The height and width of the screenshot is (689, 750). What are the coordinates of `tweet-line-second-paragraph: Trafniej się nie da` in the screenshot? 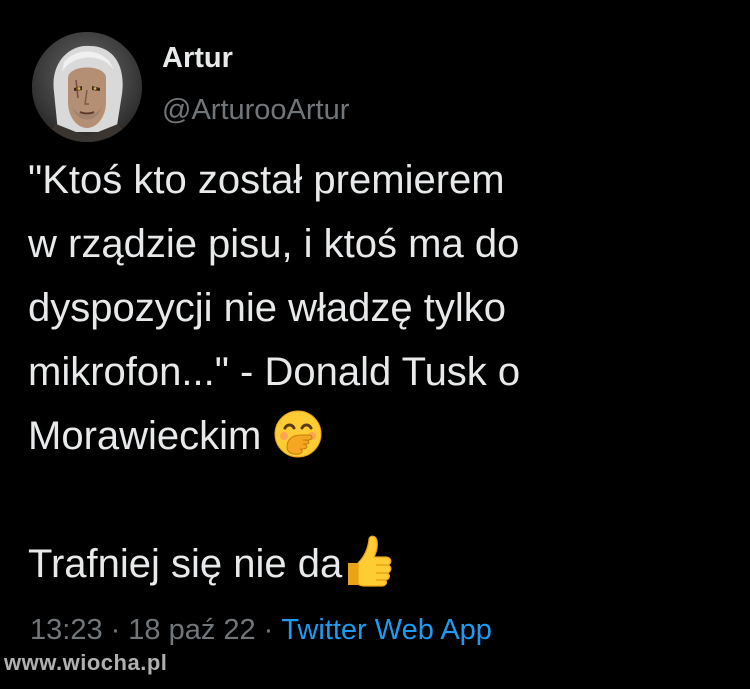 It's located at (378, 564).